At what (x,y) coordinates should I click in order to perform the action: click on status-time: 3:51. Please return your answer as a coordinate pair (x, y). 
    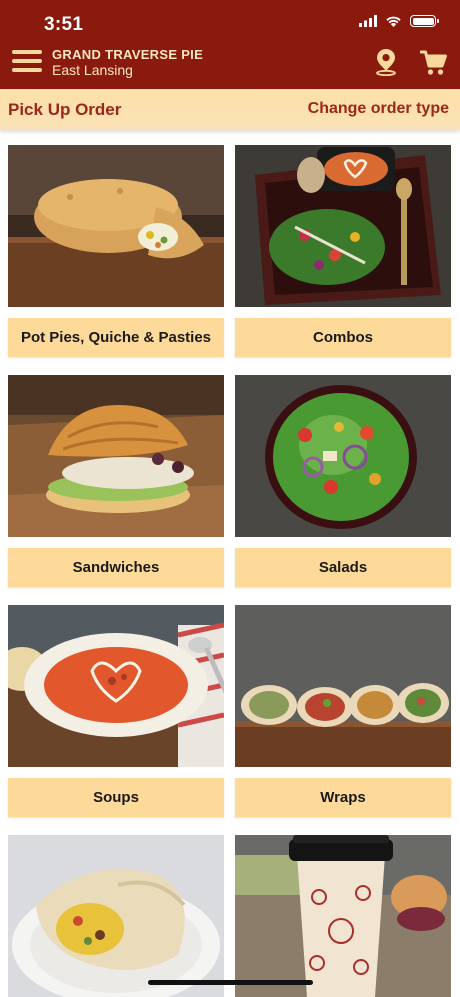
    Looking at the image, I should click on (64, 24).